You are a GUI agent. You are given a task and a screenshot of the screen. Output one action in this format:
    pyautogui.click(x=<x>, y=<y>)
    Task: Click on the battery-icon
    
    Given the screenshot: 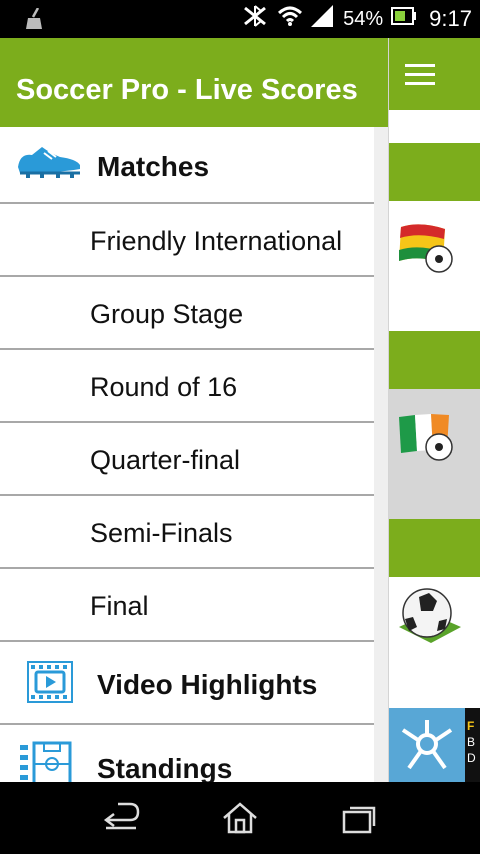 What is the action you would take?
    pyautogui.click(x=404, y=19)
    